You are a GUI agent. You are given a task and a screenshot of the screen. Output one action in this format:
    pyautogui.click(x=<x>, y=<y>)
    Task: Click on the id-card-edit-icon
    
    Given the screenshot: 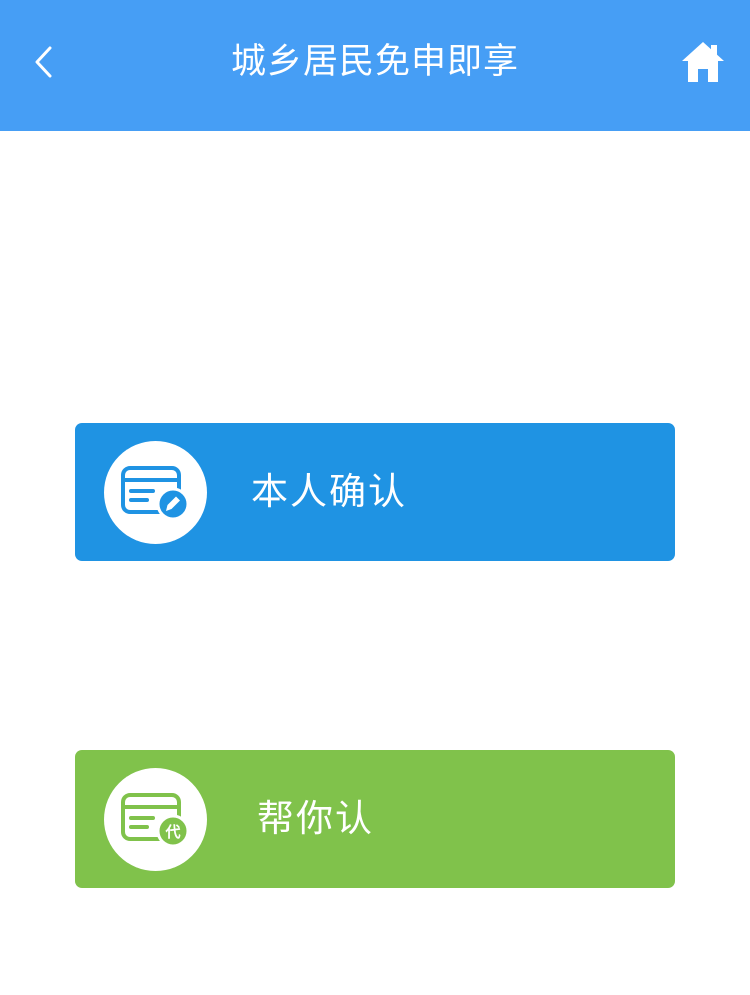 What is the action you would take?
    pyautogui.click(x=155, y=493)
    